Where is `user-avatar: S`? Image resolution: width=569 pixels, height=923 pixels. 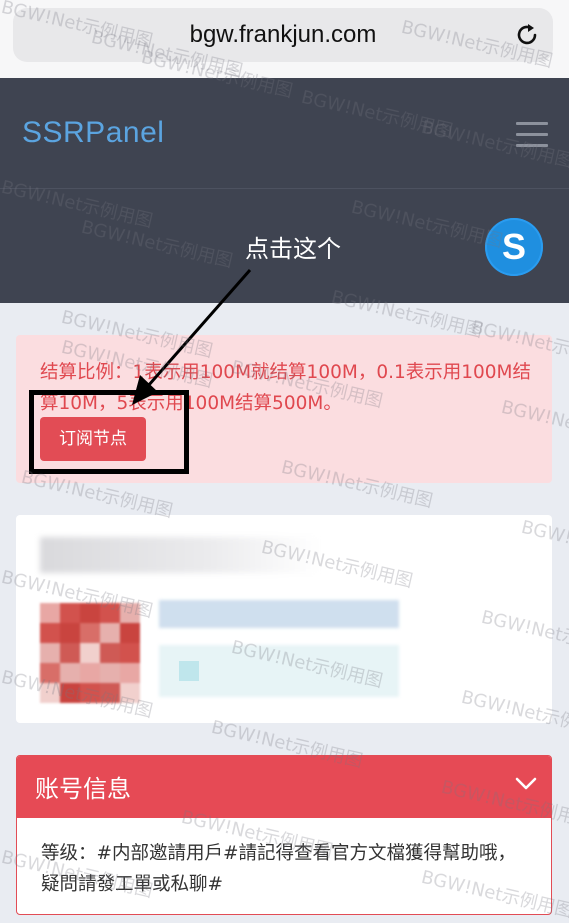
user-avatar: S is located at coordinates (514, 247).